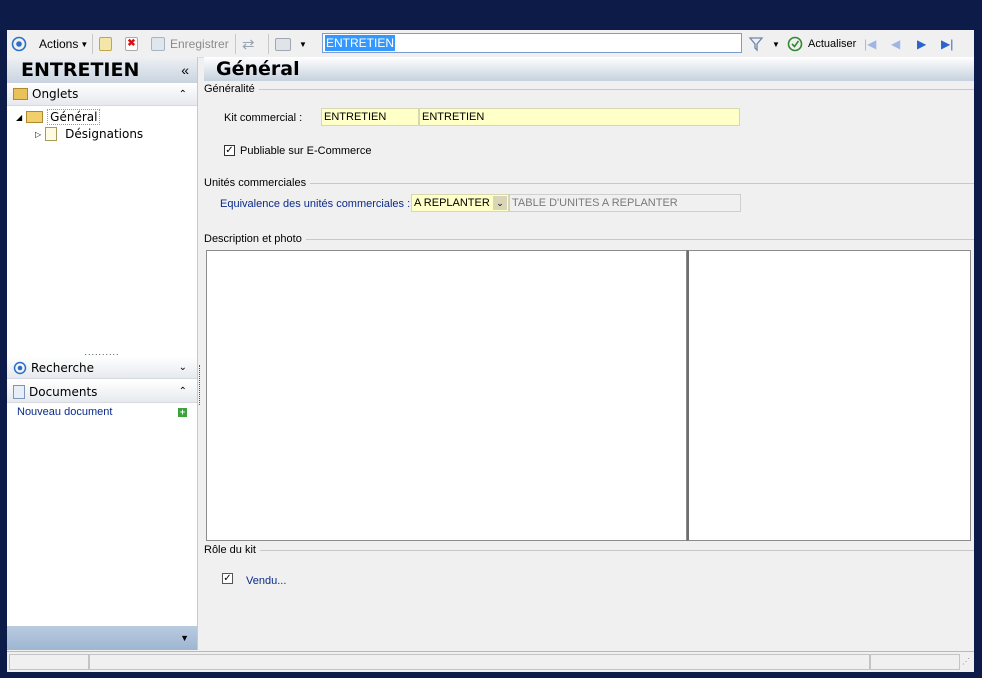  I want to click on form-header: Général, so click(589, 69).